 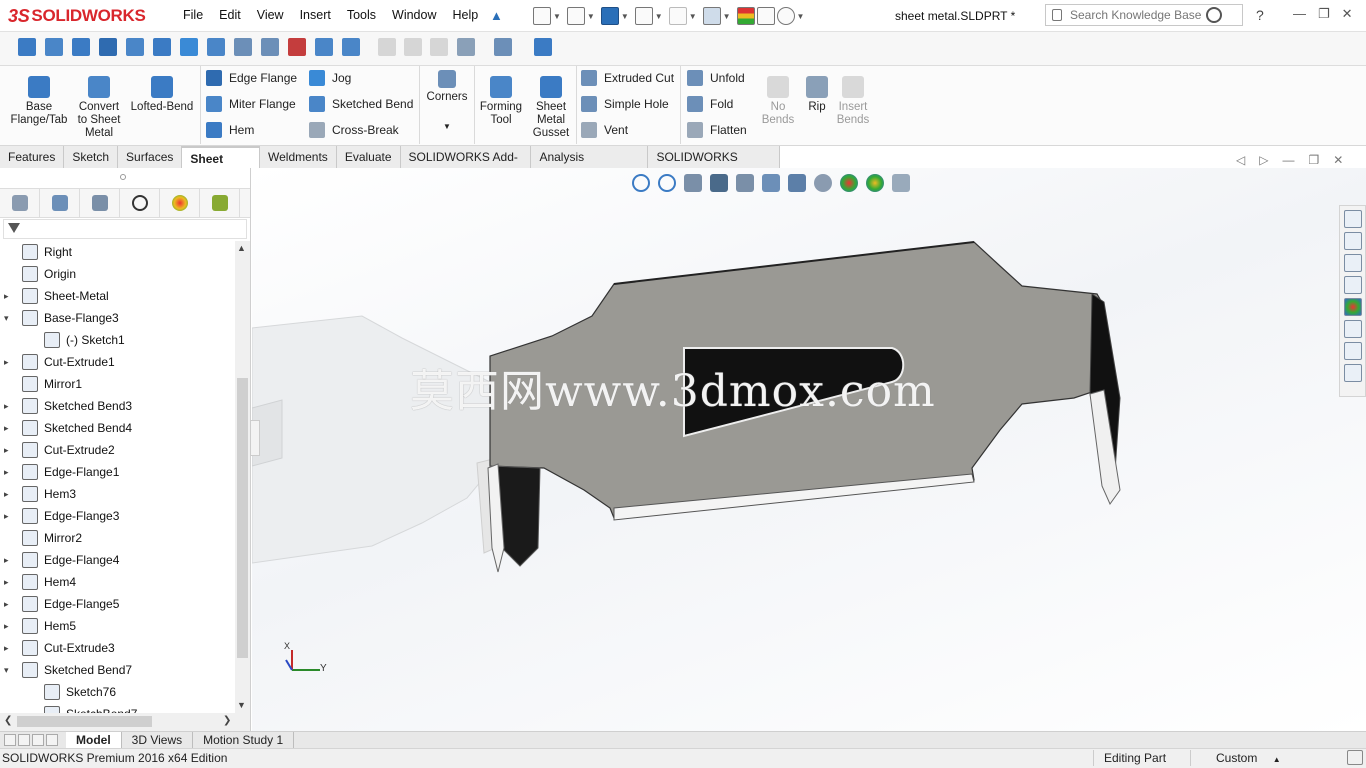 I want to click on tree-item: ▸ Cut-Extrude1, so click(x=117, y=362).